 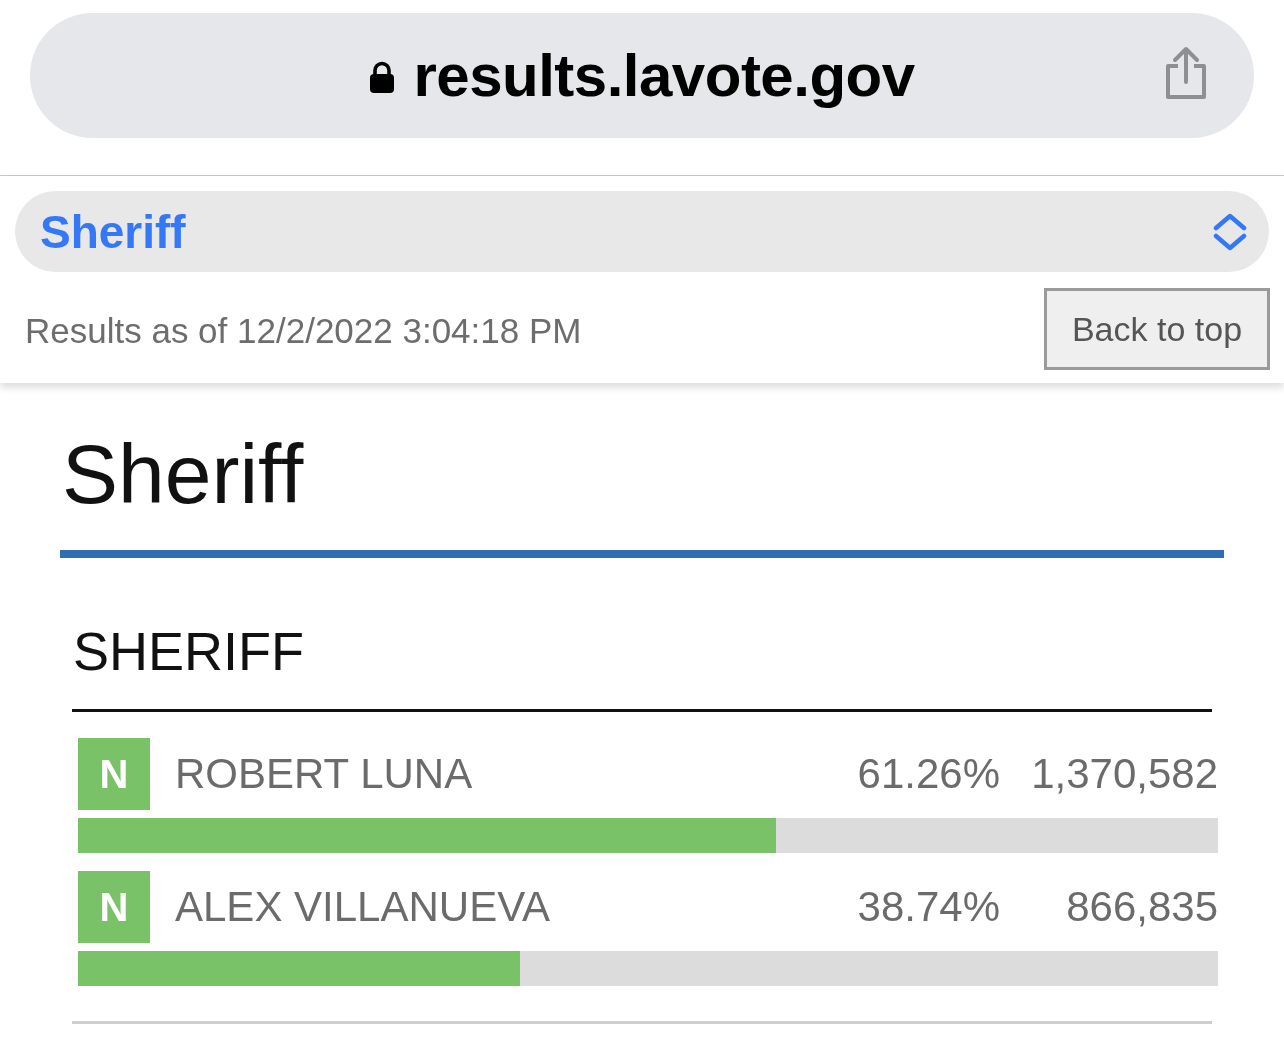 I want to click on back-to-top-button: Back to top, so click(x=1157, y=329).